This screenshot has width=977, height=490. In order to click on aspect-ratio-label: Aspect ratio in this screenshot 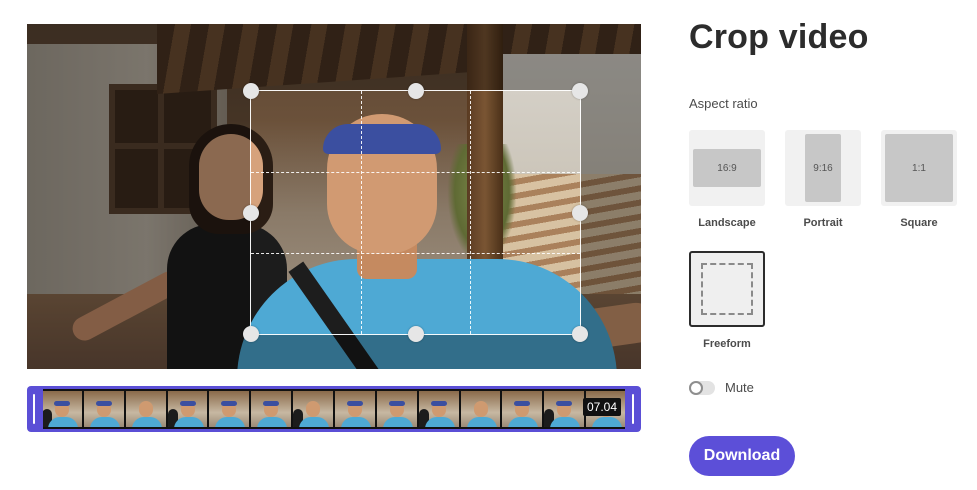, I will do `click(723, 103)`.